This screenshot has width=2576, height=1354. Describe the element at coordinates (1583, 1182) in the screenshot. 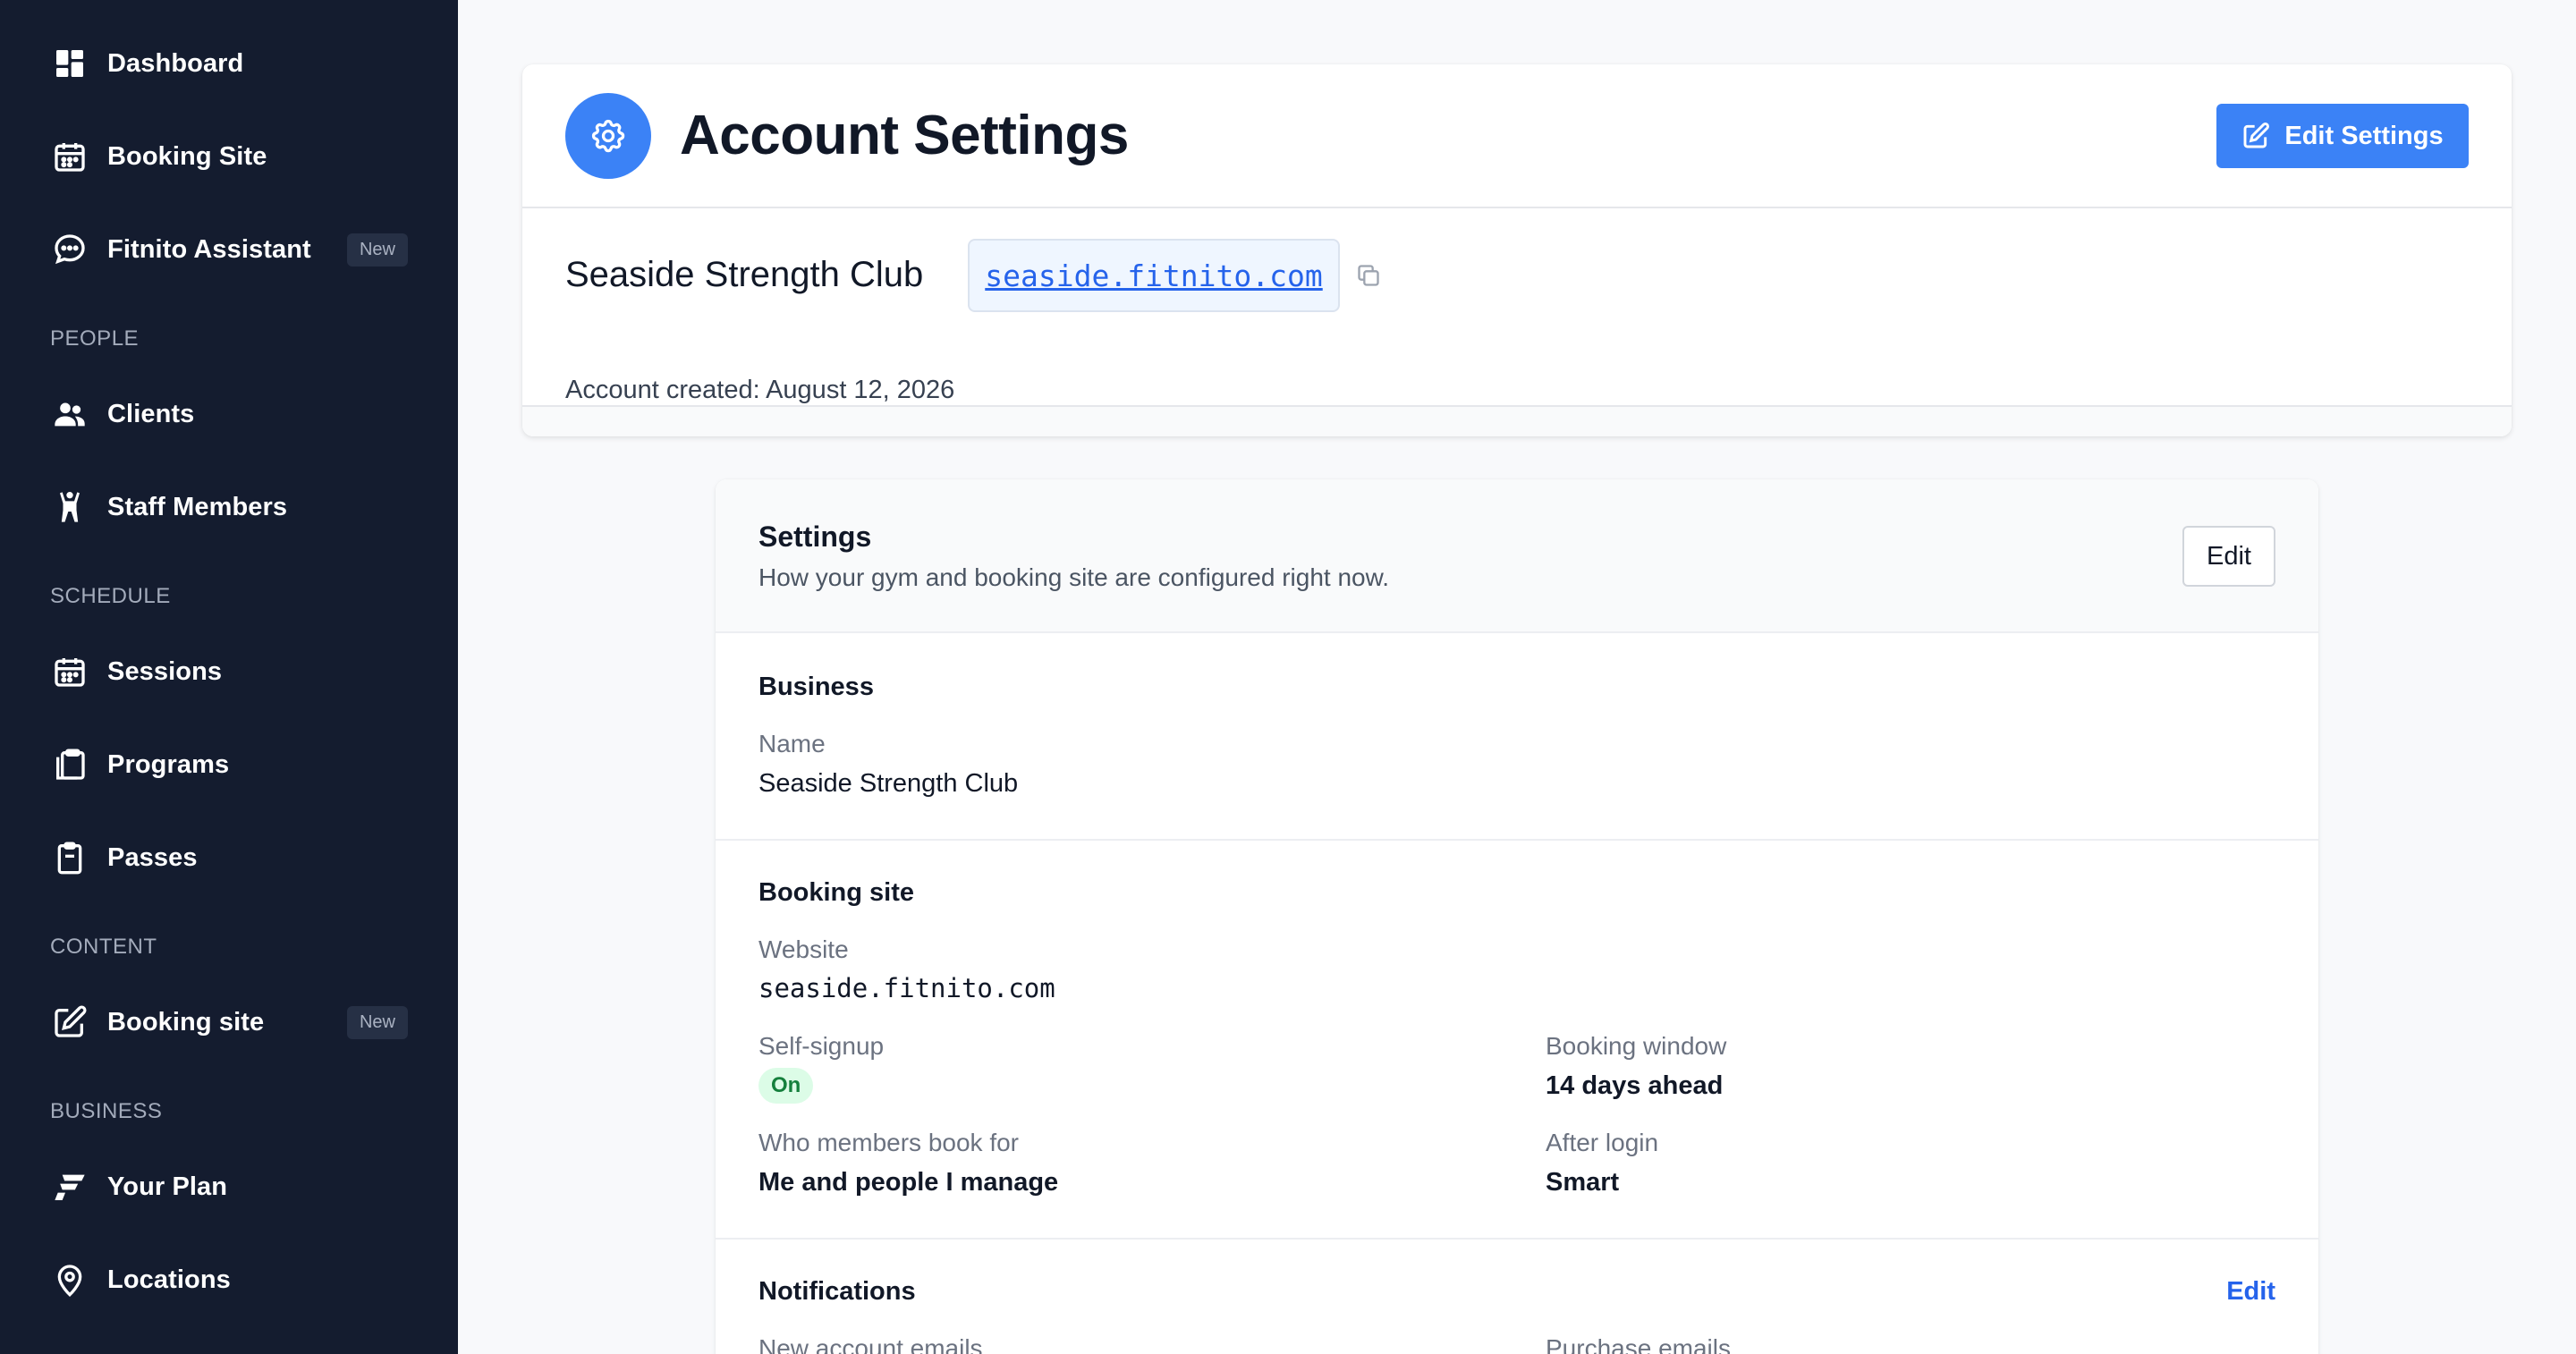

I see `after-login-value: Smart` at that location.